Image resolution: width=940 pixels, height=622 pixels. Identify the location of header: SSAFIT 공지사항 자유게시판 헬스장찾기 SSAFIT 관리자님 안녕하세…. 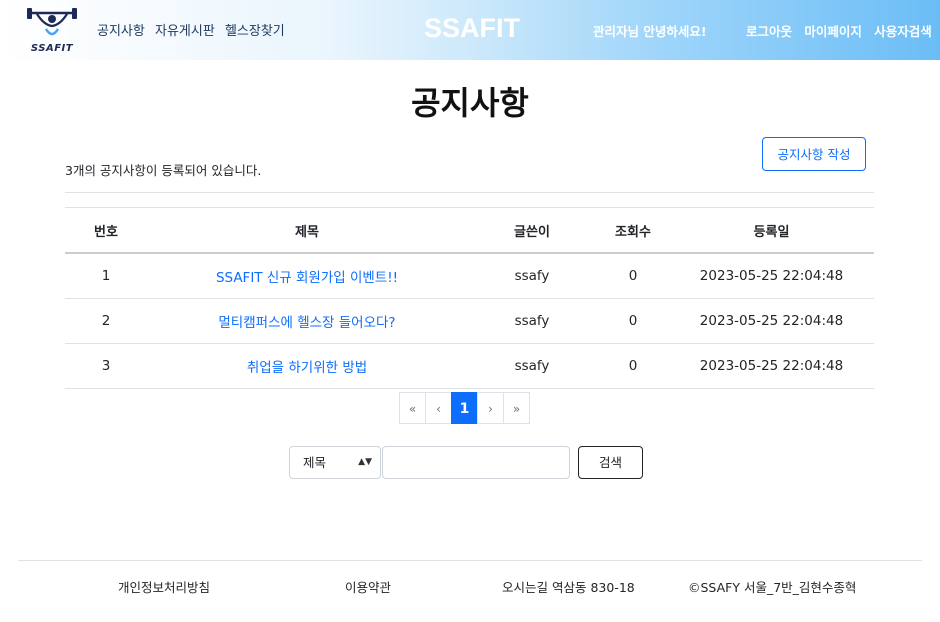
(470, 30).